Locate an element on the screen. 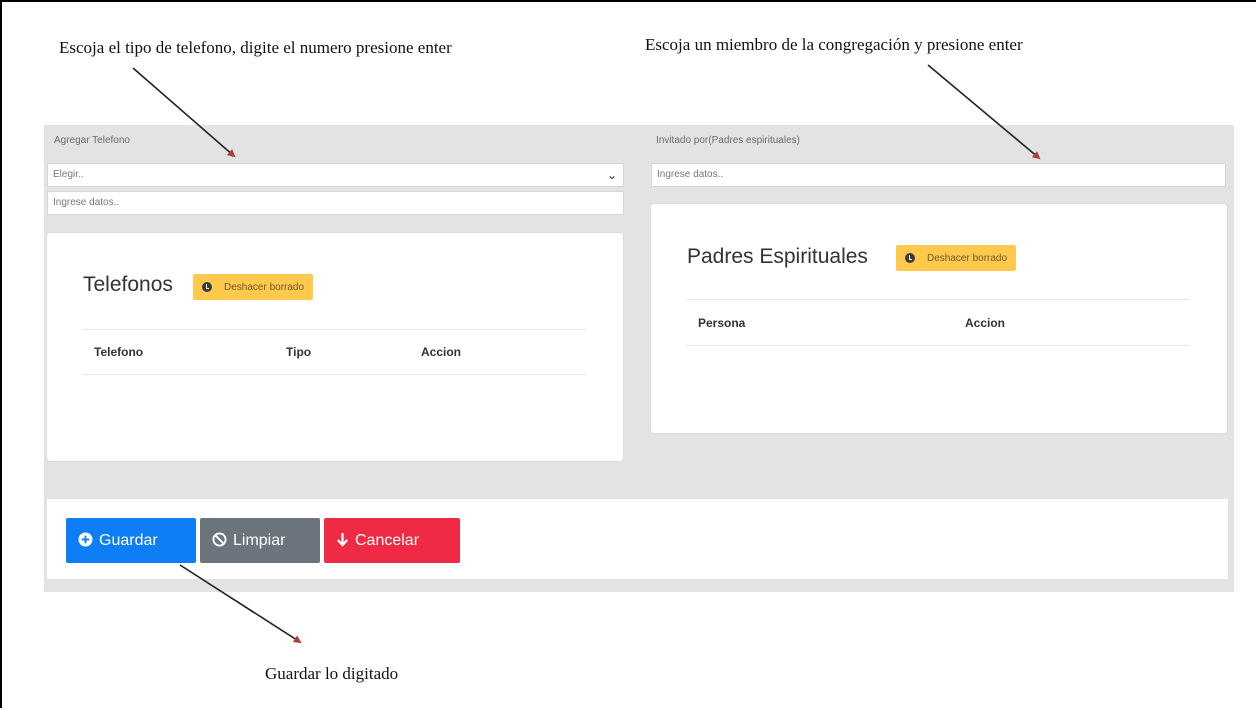  spiritual-parents-label: Invitado por(Padres espirituales) is located at coordinates (728, 140).